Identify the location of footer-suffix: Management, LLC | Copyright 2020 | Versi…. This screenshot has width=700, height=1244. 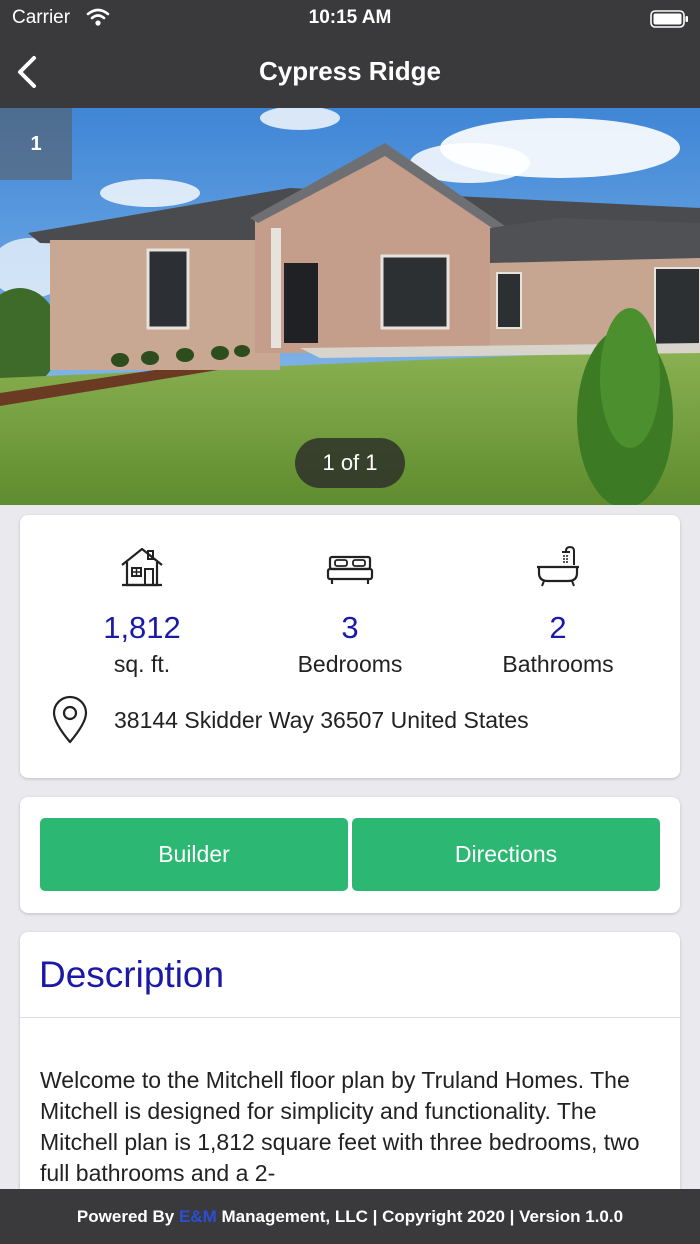
(420, 1216).